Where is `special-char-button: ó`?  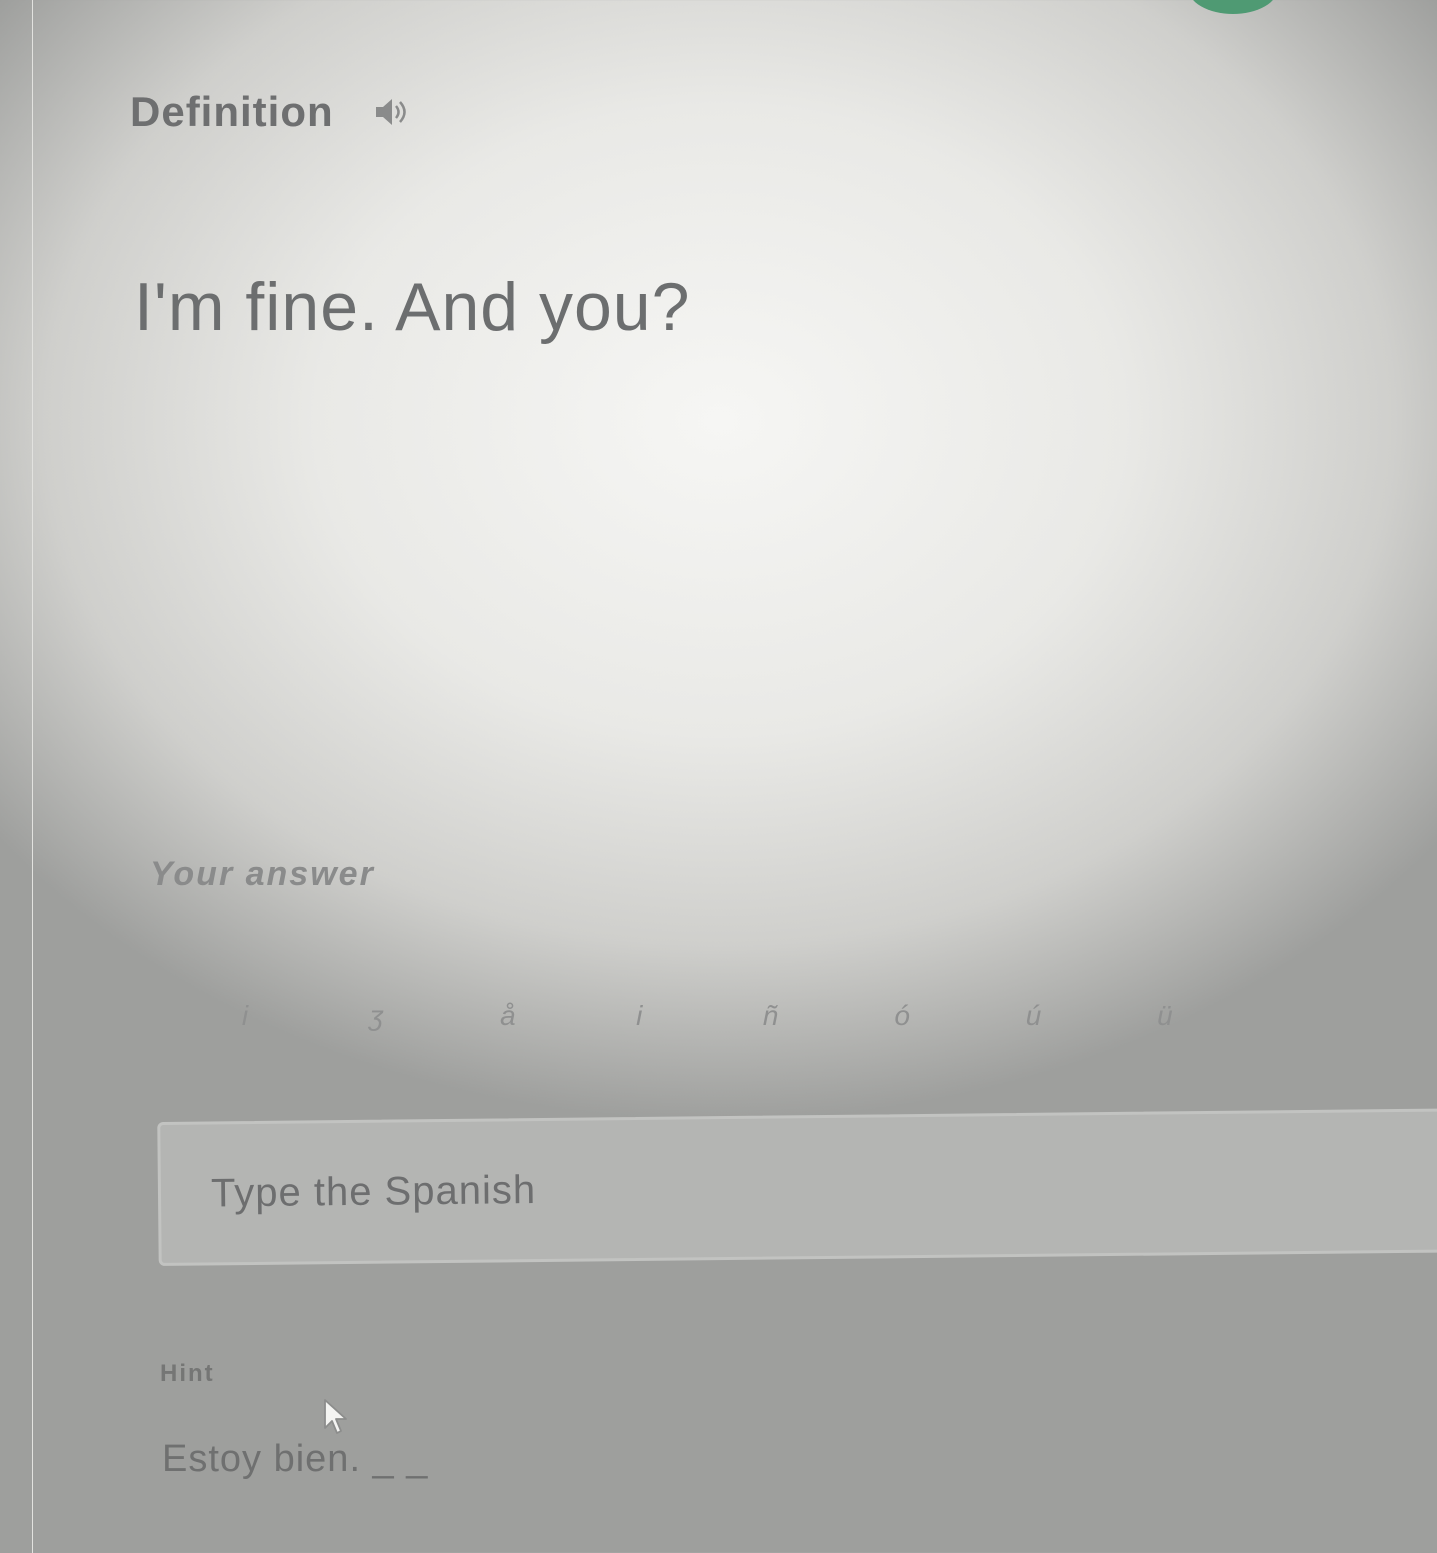 special-char-button: ó is located at coordinates (902, 1016).